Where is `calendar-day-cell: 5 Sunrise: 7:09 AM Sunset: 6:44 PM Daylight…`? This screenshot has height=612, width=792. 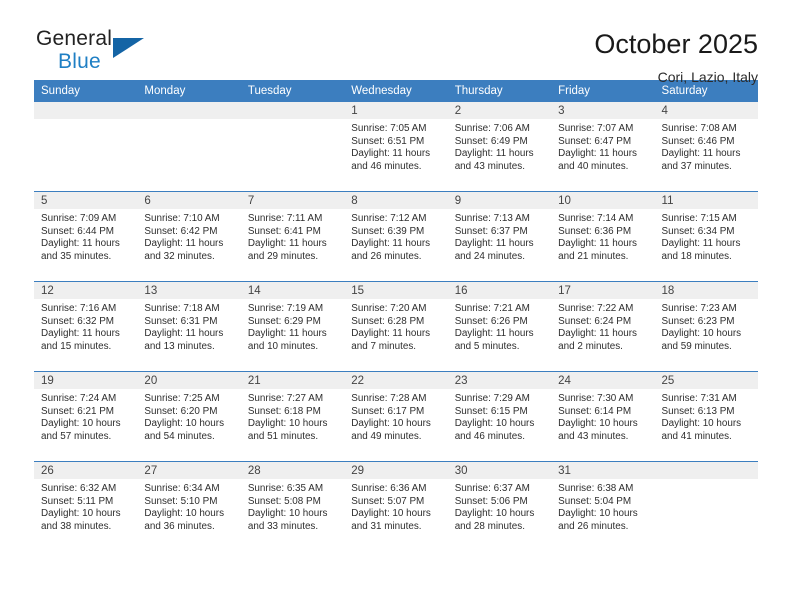 calendar-day-cell: 5 Sunrise: 7:09 AM Sunset: 6:44 PM Daylight… is located at coordinates (86, 236).